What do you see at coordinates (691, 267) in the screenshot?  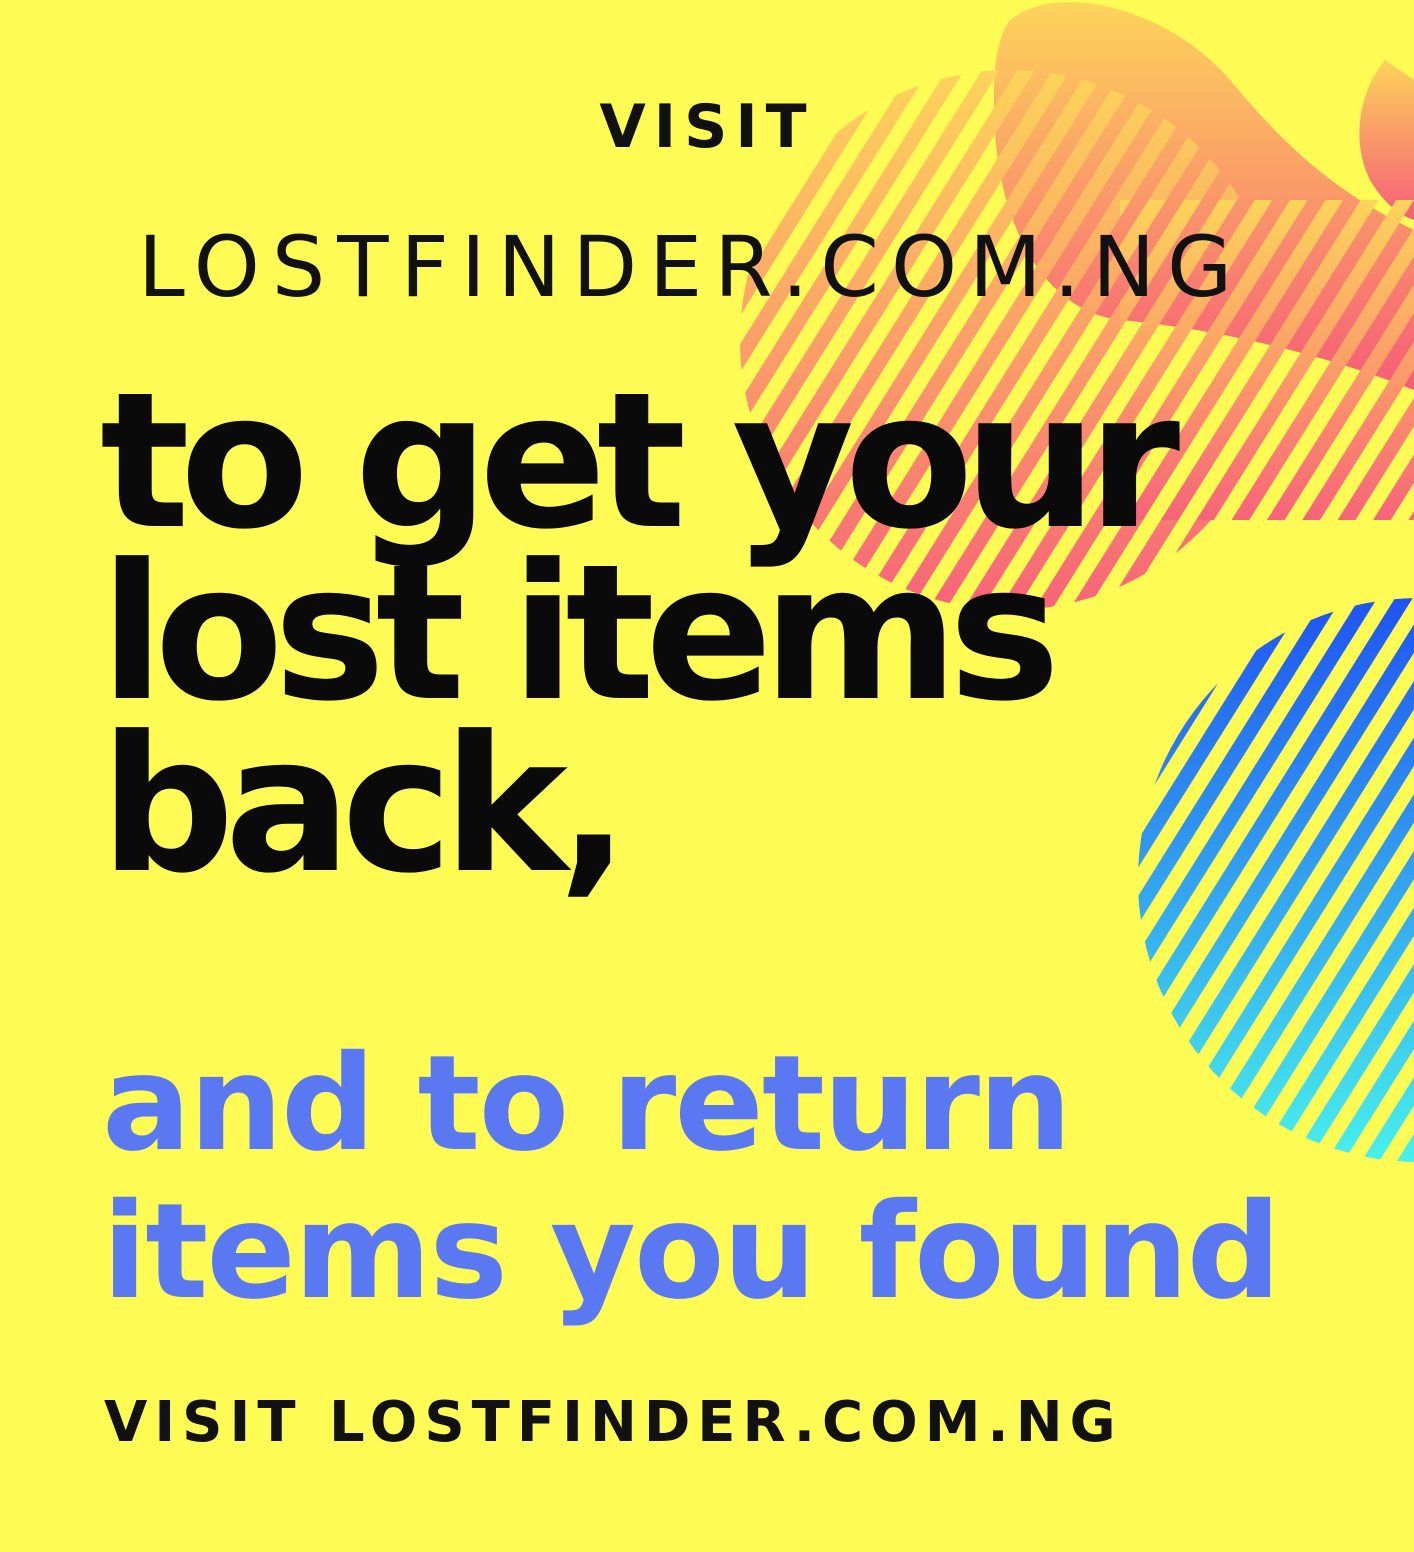 I see `site-name-heading: LOSTFINDER.COM.NG` at bounding box center [691, 267].